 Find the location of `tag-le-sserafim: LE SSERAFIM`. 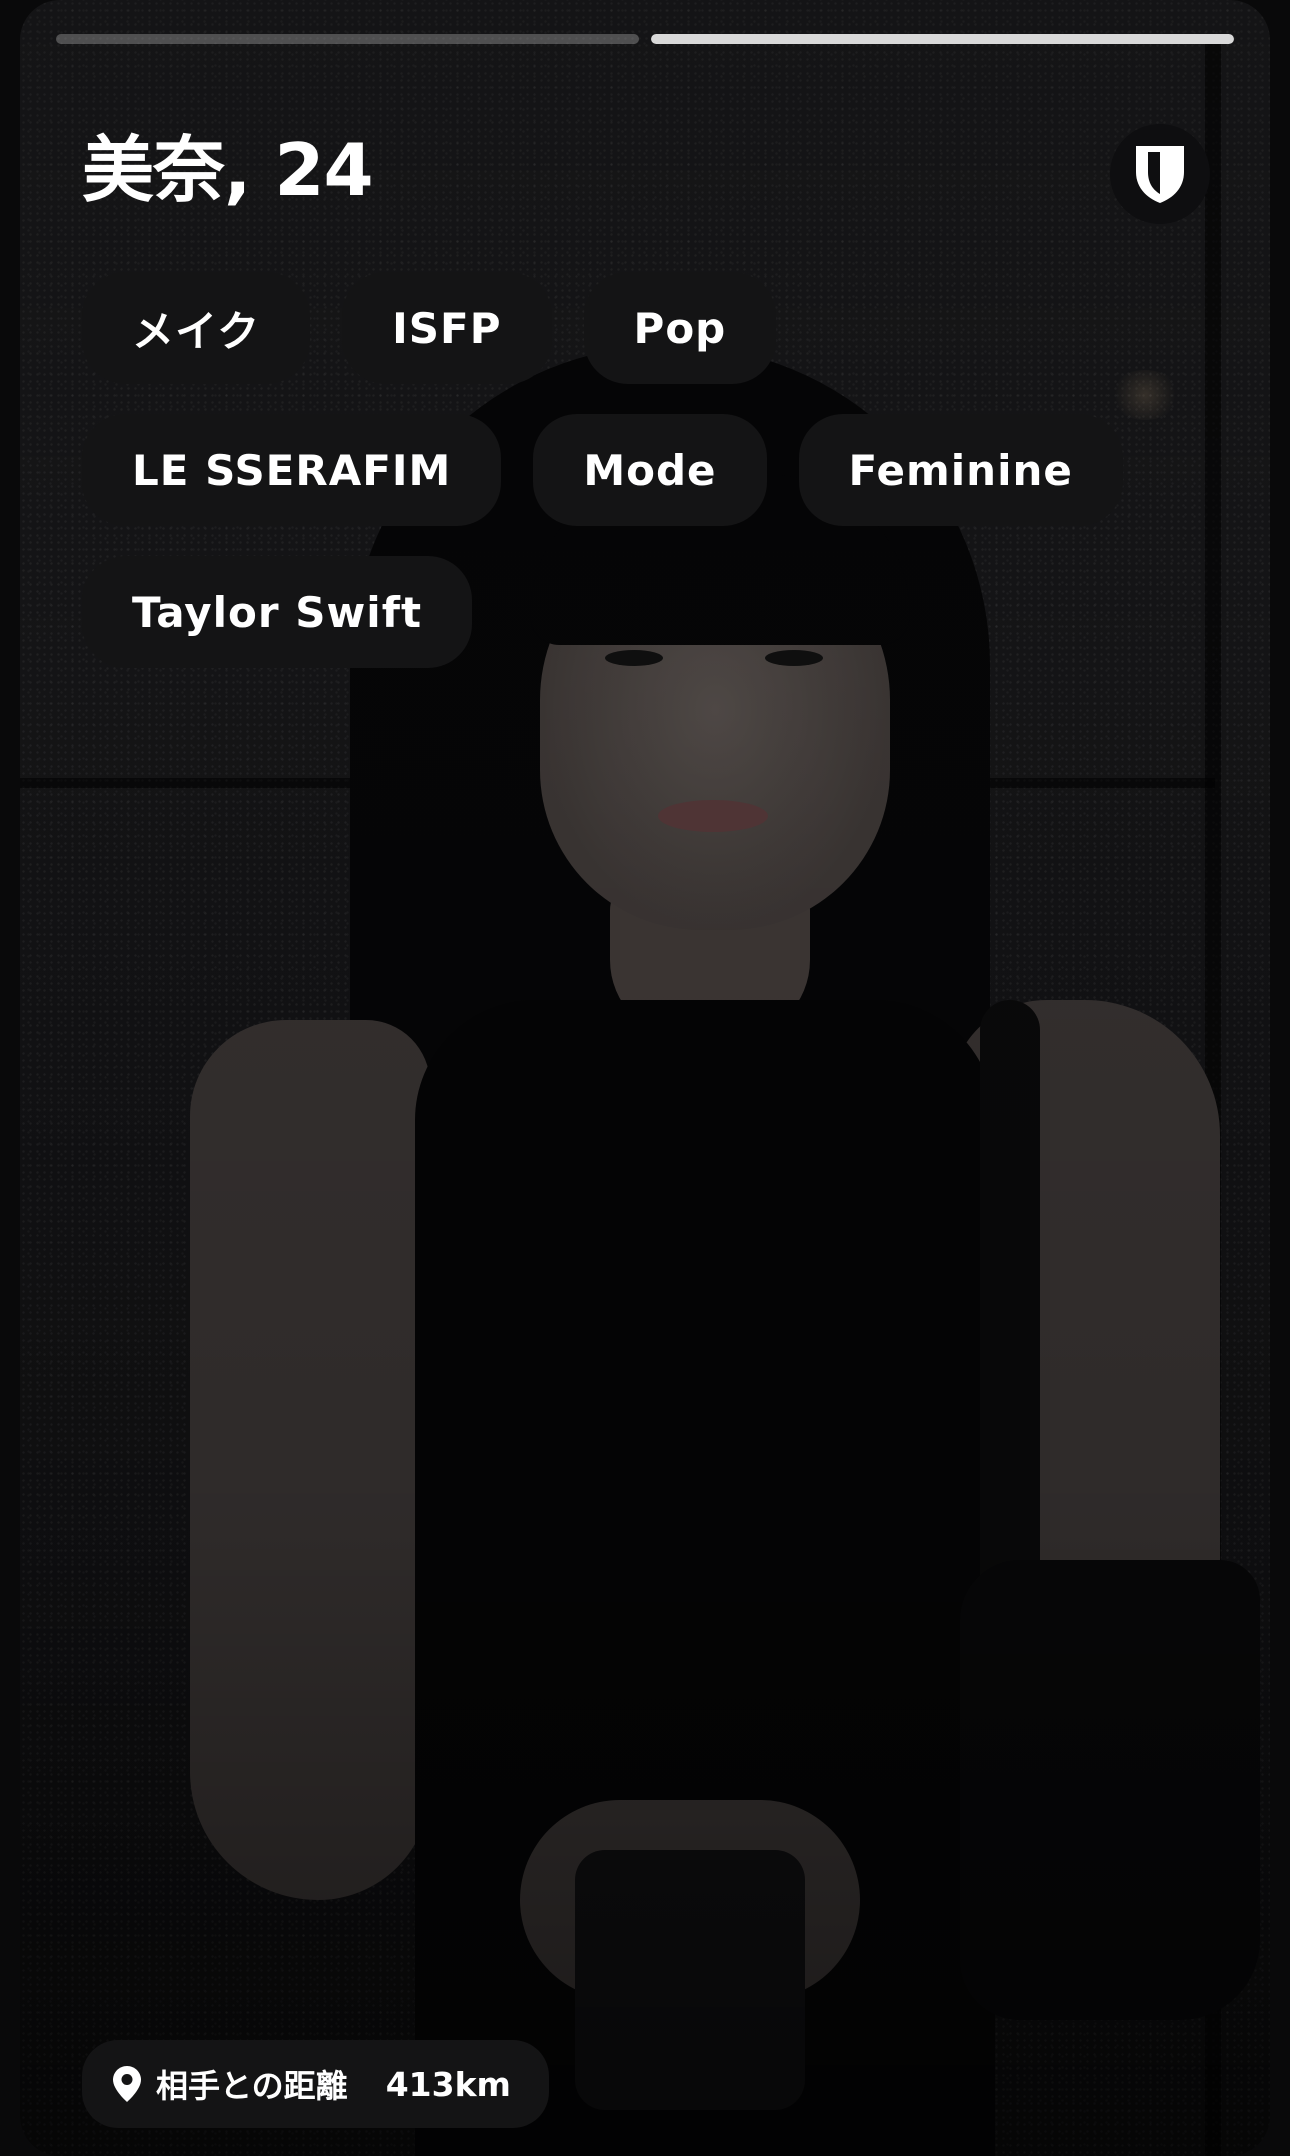

tag-le-sserafim: LE SSERAFIM is located at coordinates (292, 470).